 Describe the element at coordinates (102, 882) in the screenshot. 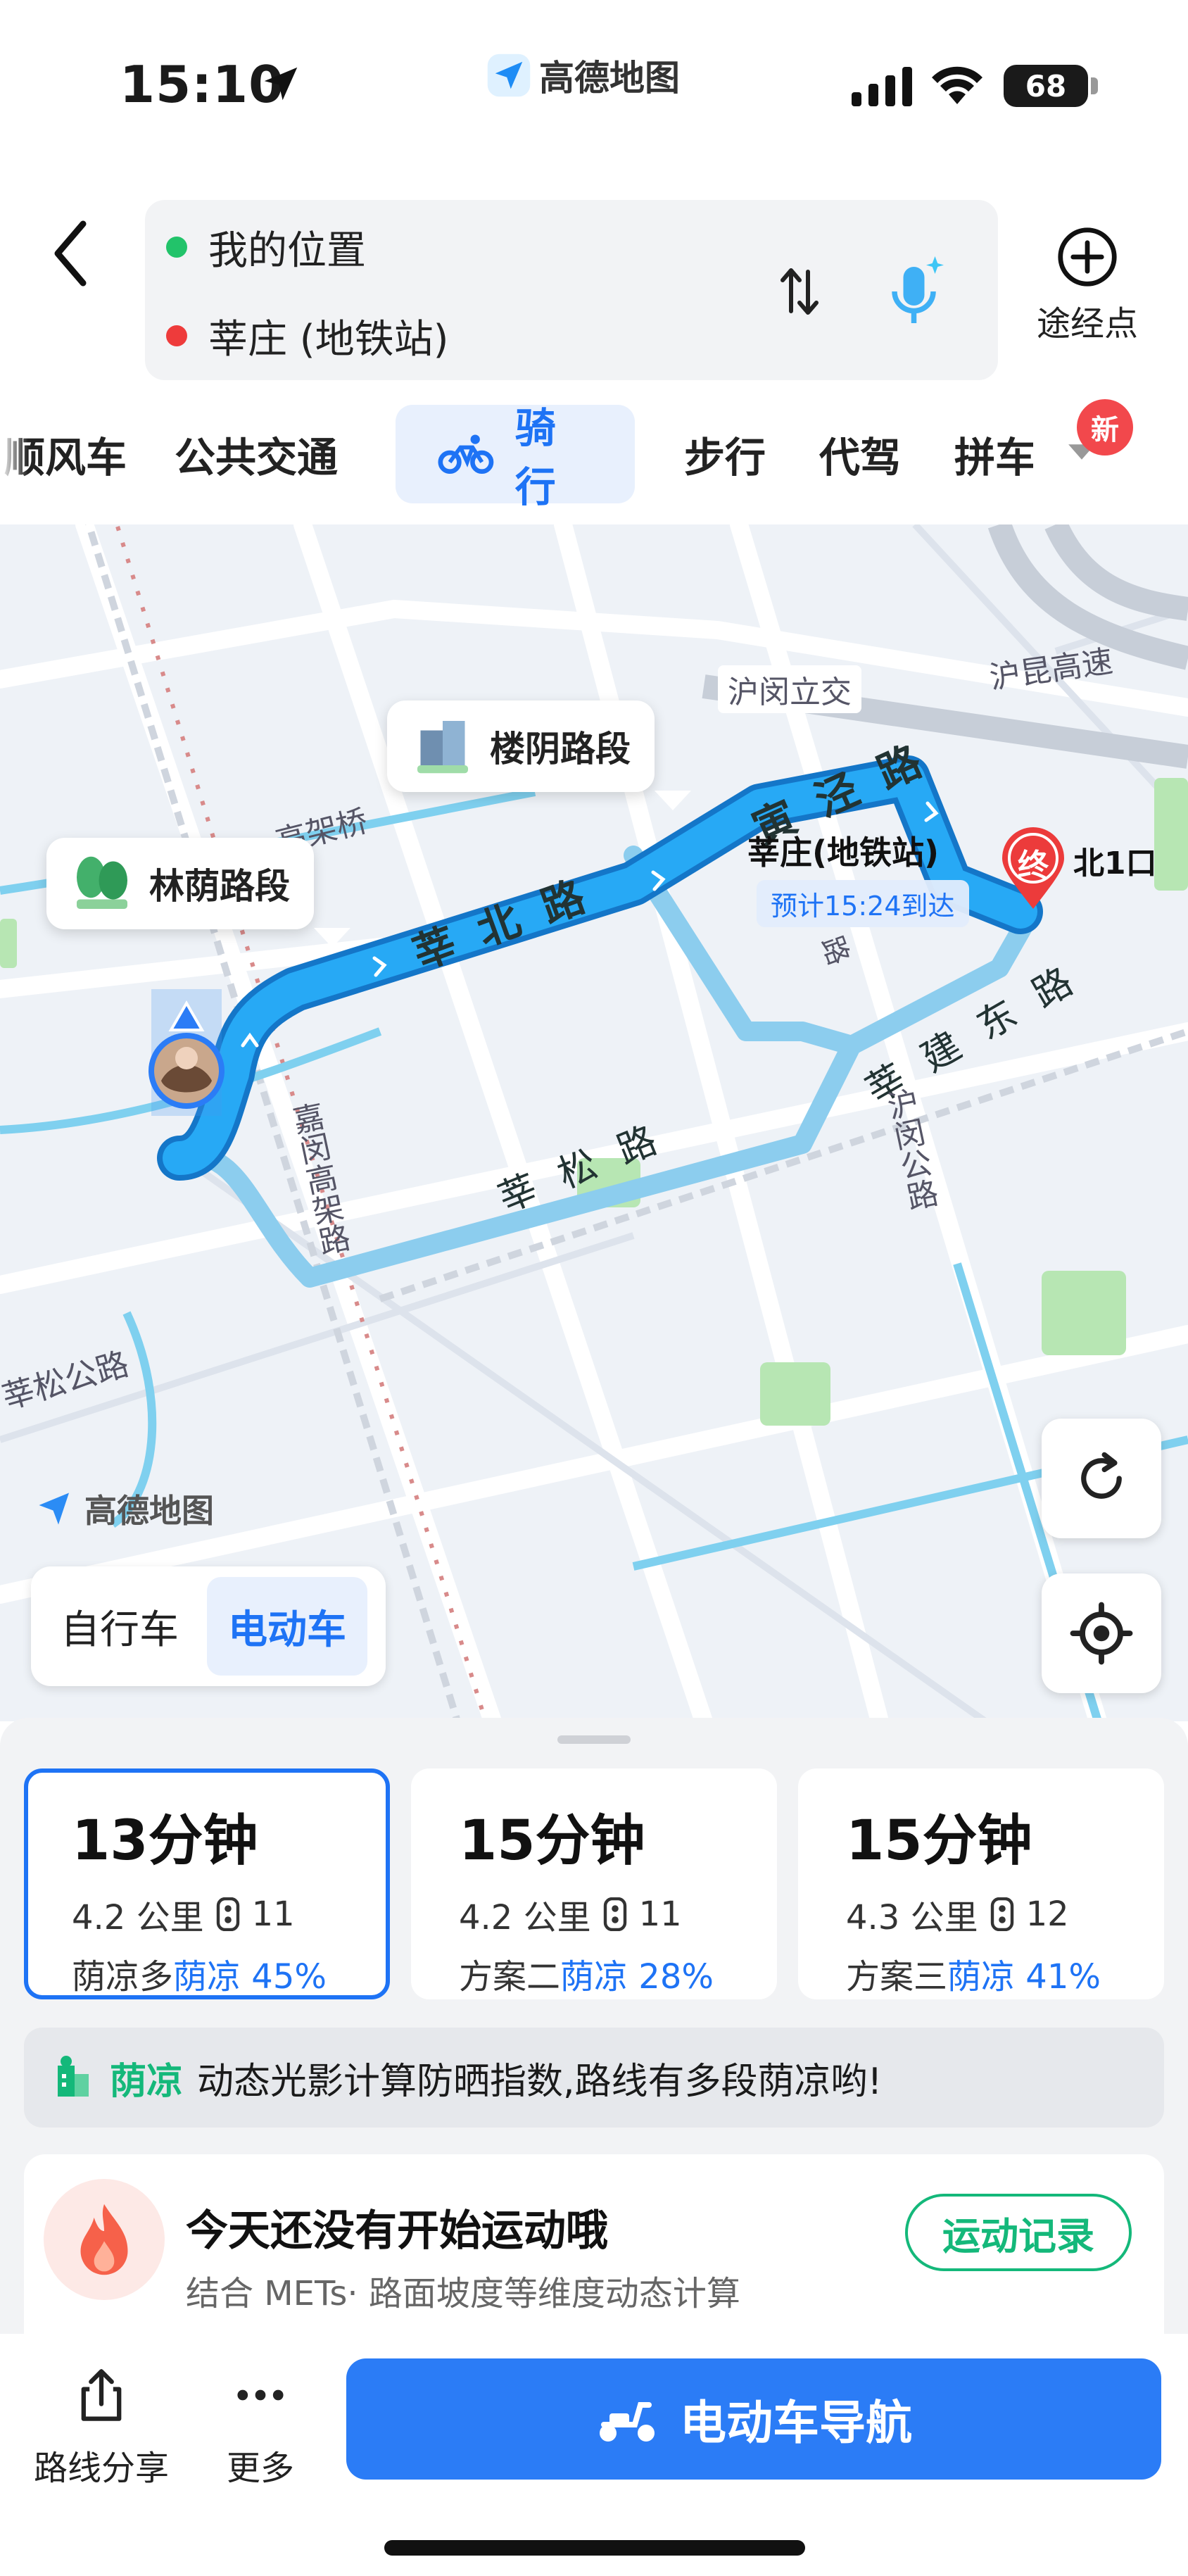

I see `tree-icon` at that location.